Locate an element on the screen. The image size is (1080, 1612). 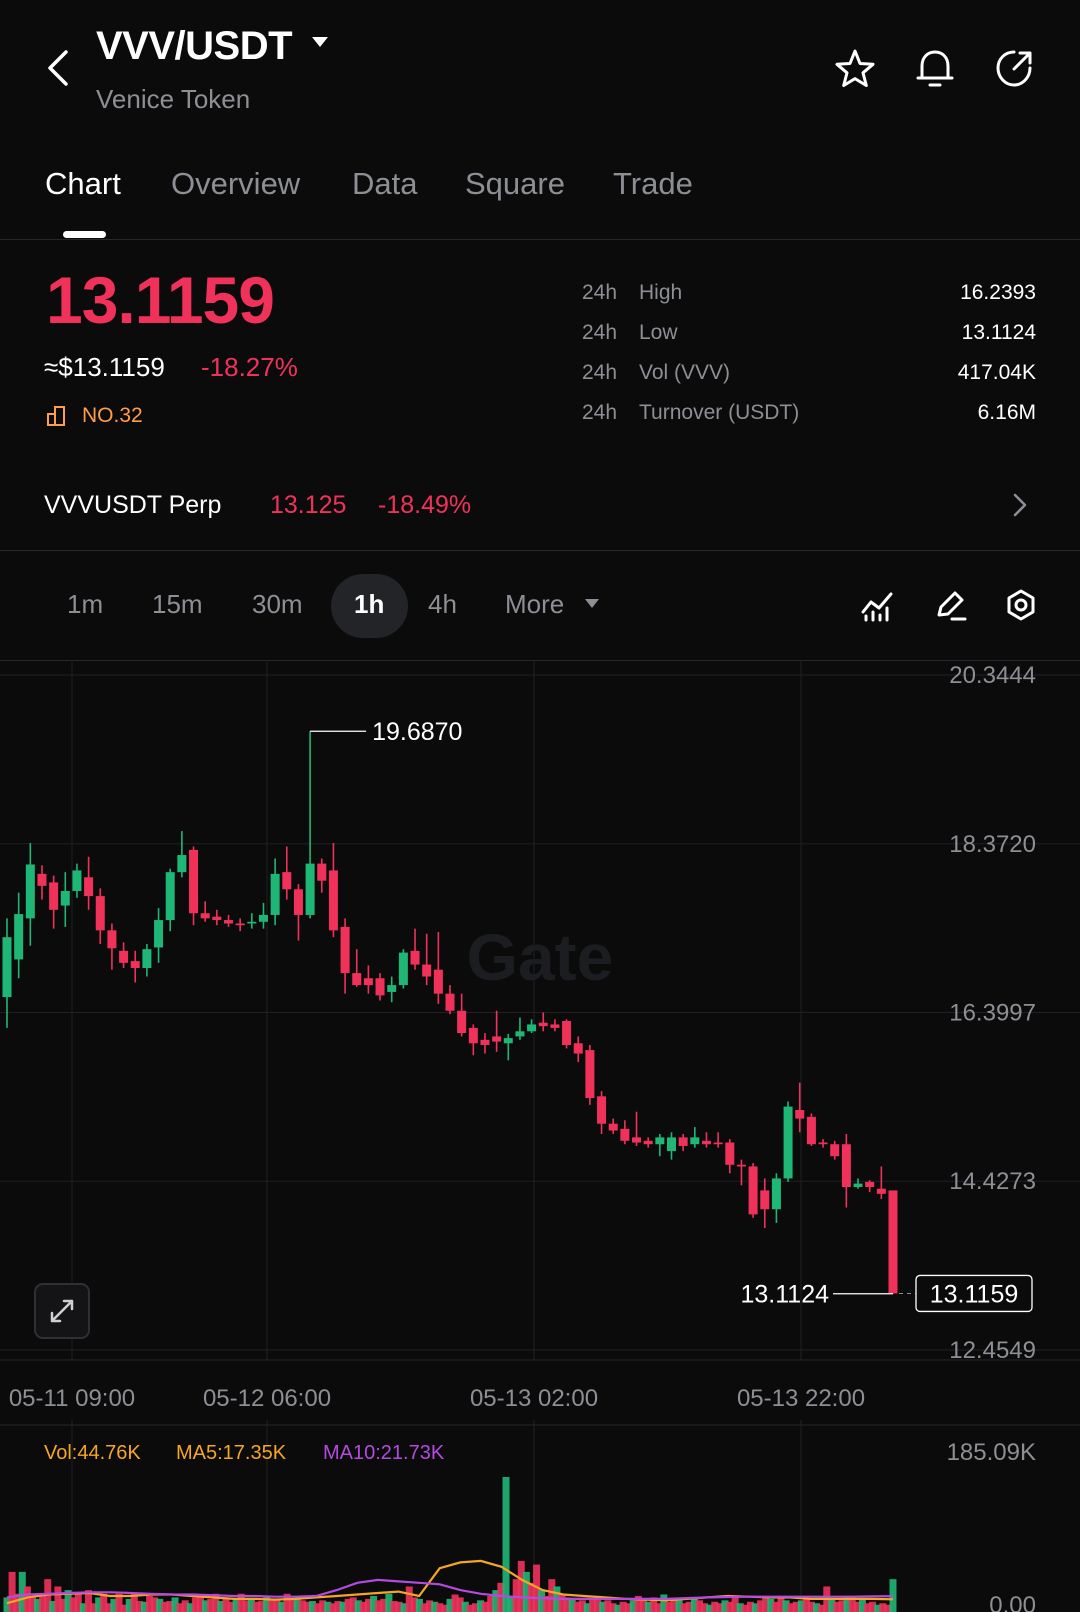
tab-square: Square is located at coordinates (515, 184).